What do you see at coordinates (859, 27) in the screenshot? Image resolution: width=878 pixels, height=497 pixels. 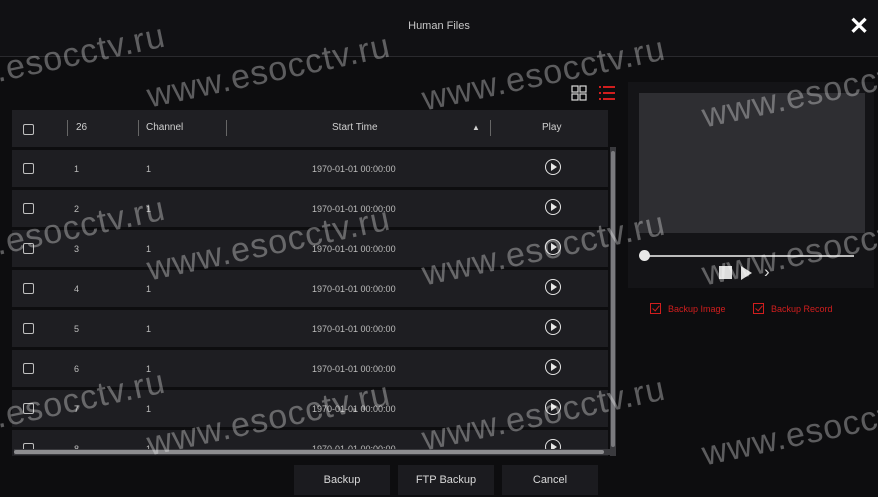 I see `close-icon: ✕` at bounding box center [859, 27].